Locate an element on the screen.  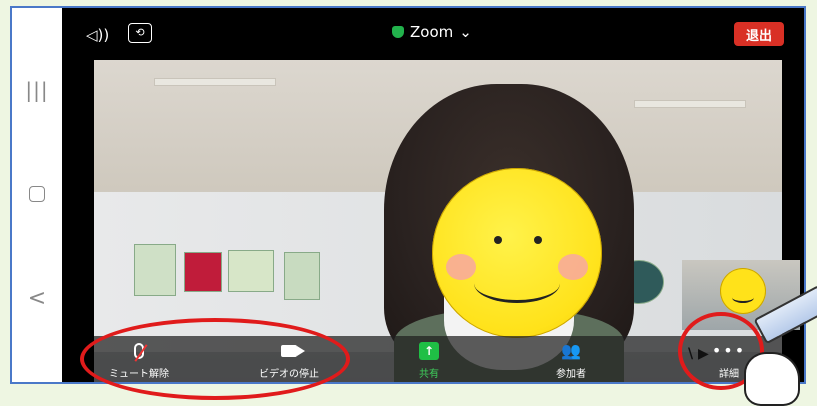
participants-label: 参加者 is located at coordinates (571, 374).